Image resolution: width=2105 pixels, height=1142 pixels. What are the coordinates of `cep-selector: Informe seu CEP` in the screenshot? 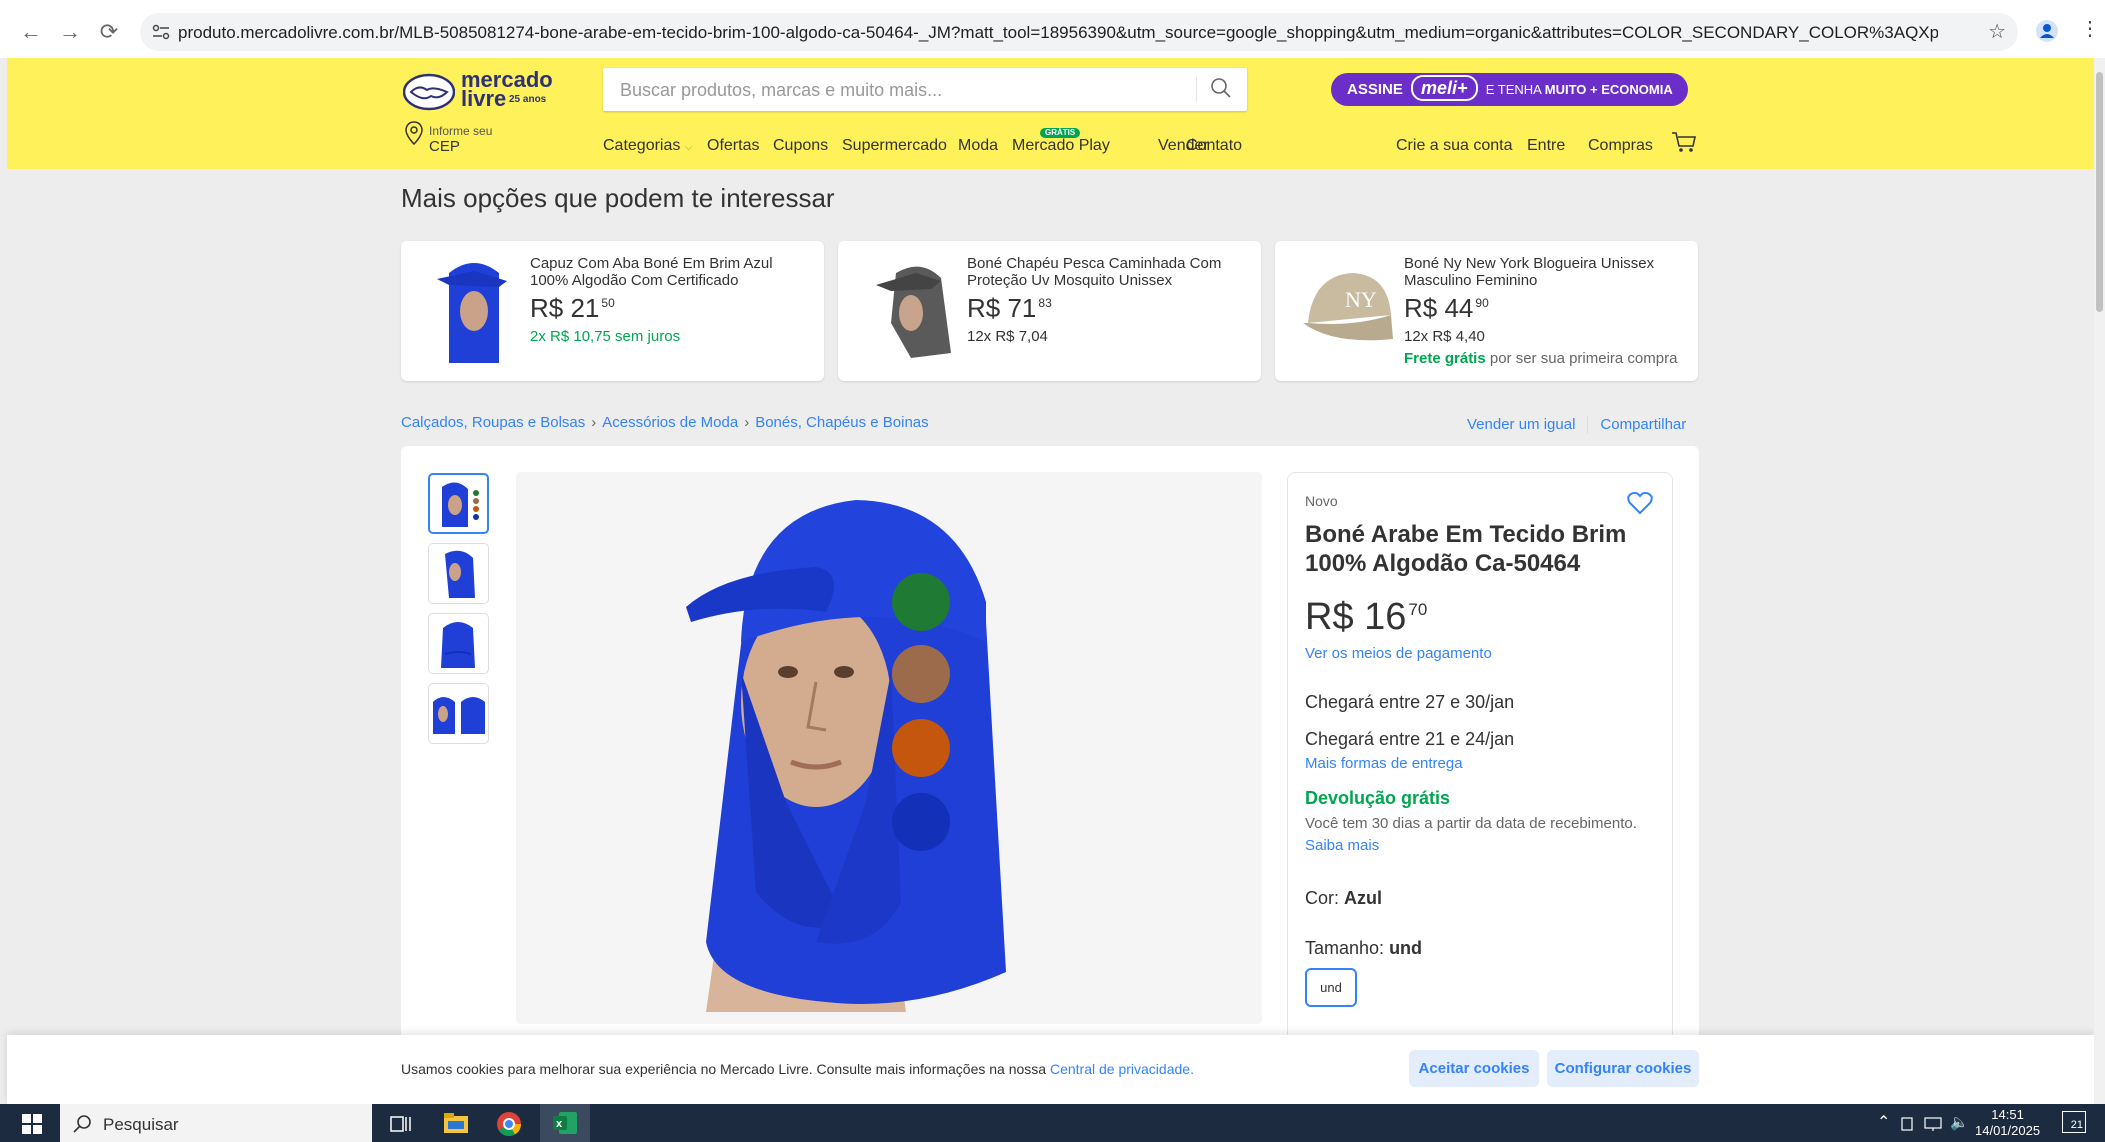 It's located at (462, 138).